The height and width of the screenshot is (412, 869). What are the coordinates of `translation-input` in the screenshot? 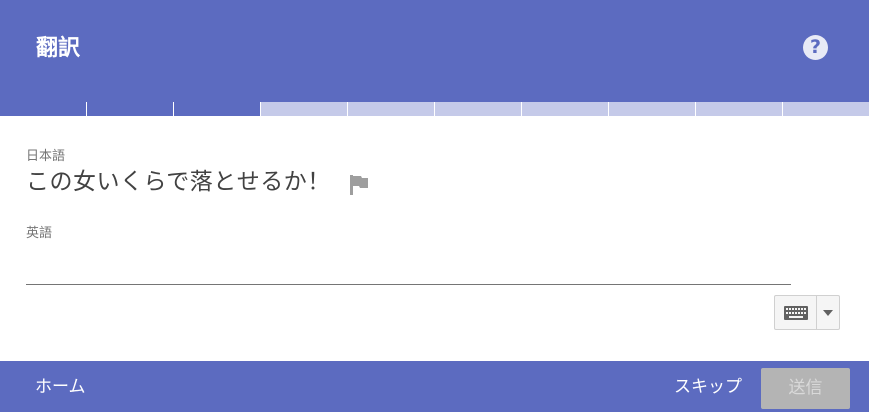 It's located at (408, 267).